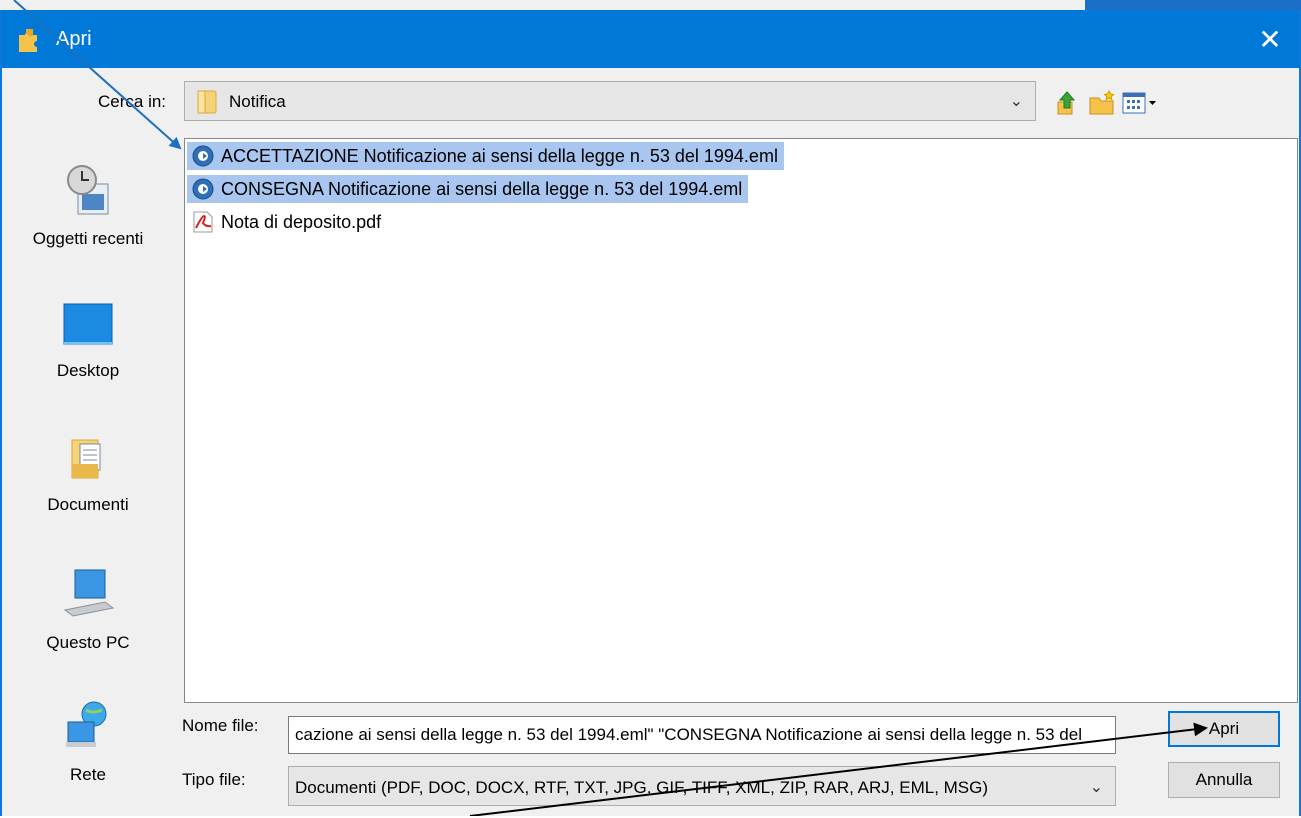 Image resolution: width=1301 pixels, height=818 pixels. What do you see at coordinates (301, 221) in the screenshot?
I see `file-name: Nota di deposito.pdf` at bounding box center [301, 221].